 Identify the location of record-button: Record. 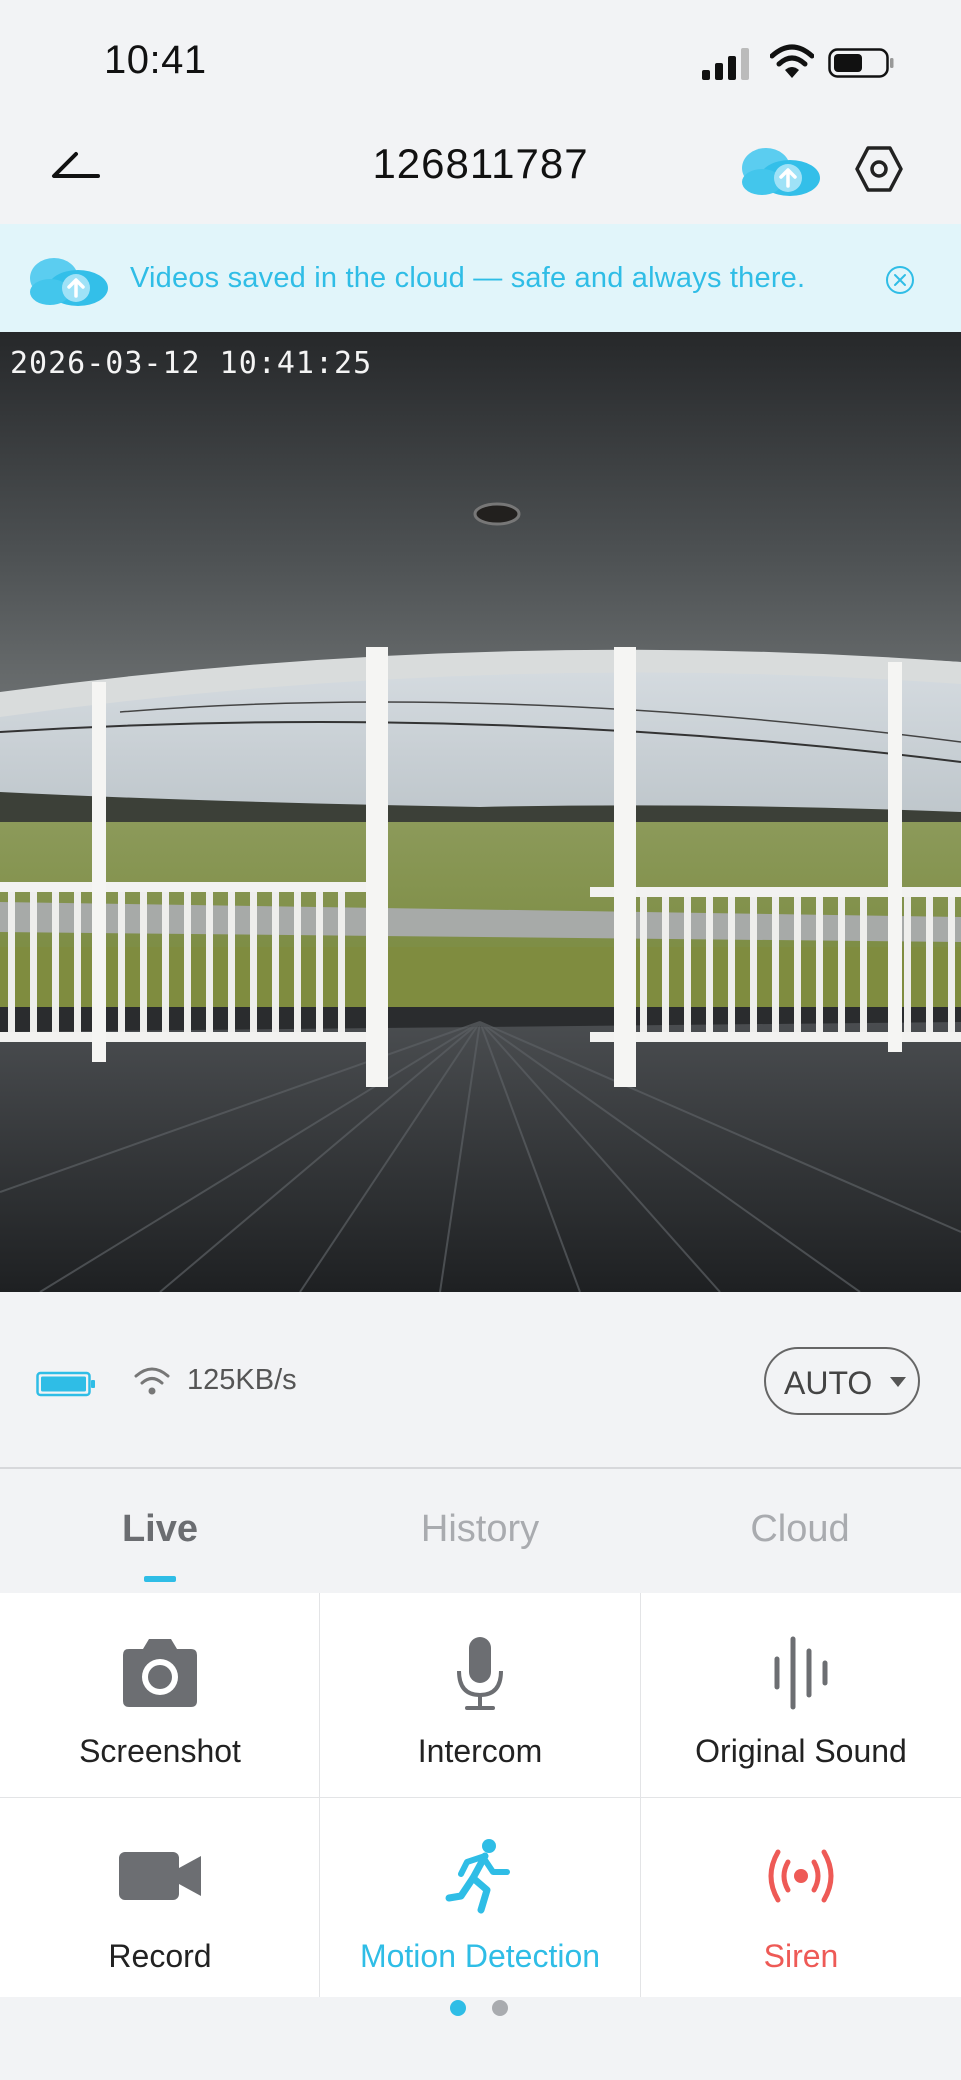
(160, 1897).